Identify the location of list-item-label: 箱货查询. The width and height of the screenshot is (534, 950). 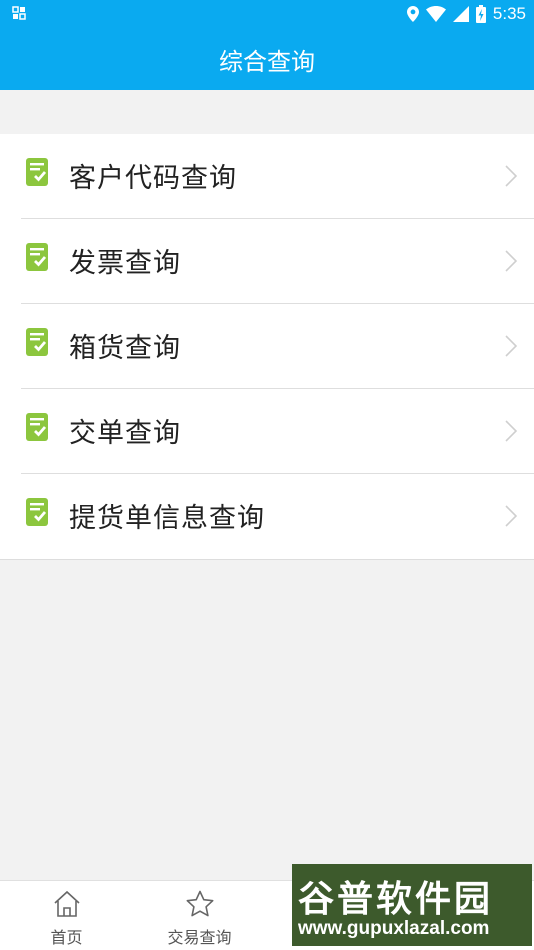
(125, 348).